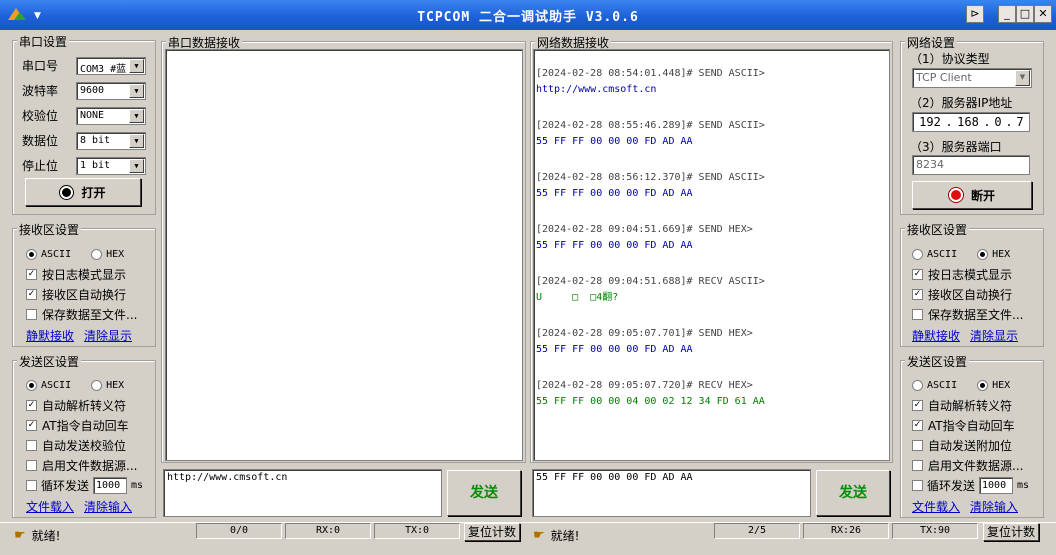 This screenshot has width=1056, height=555. Describe the element at coordinates (84, 445) in the screenshot. I see `checkbox-label: 自动发送校验位` at that location.